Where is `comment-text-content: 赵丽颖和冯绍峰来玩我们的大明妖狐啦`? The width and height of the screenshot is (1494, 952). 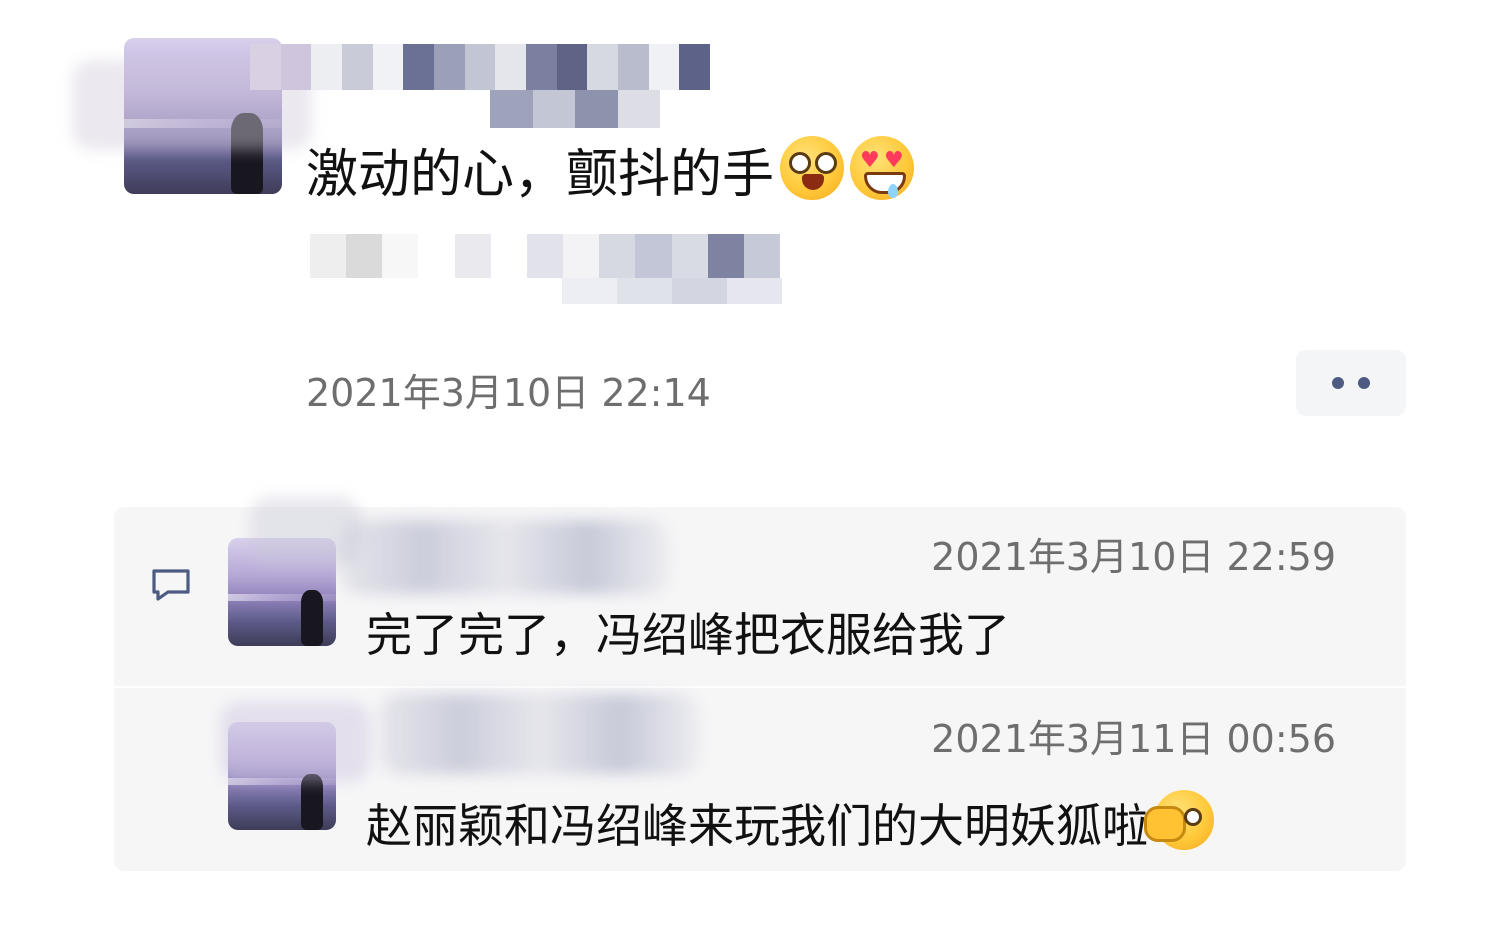 comment-text-content: 赵丽颖和冯绍峰来玩我们的大明妖狐啦 is located at coordinates (757, 826).